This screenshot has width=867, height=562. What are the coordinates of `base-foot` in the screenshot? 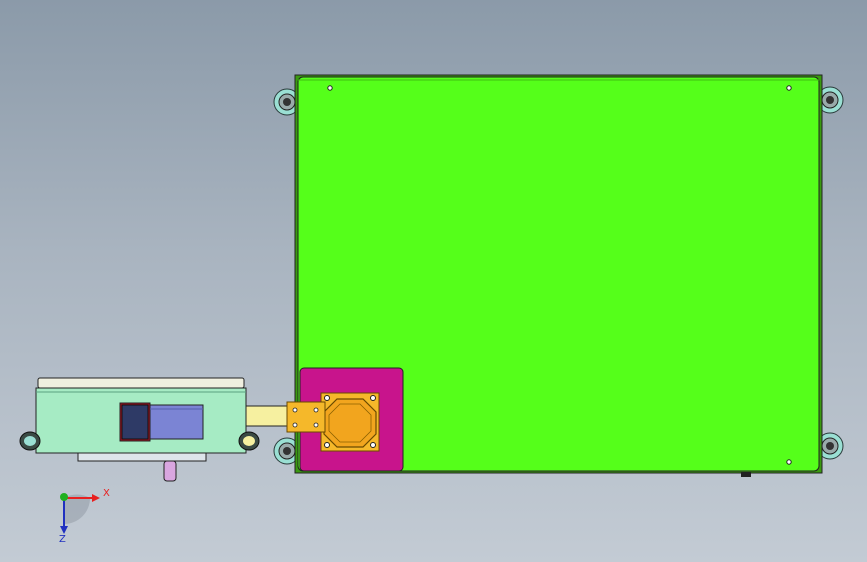 It's located at (142, 457).